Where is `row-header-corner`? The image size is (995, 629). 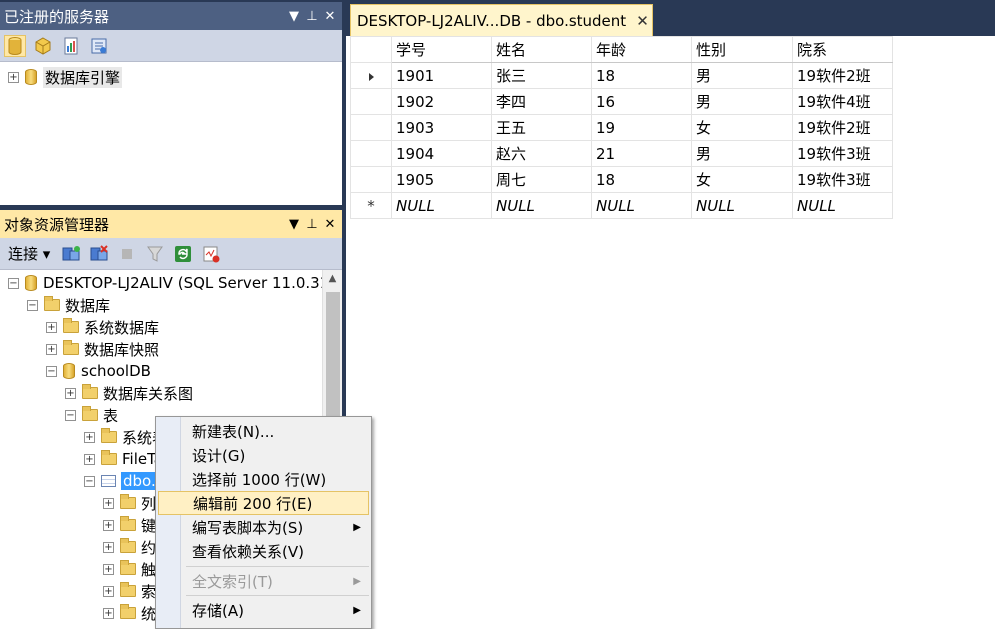 row-header-corner is located at coordinates (371, 49).